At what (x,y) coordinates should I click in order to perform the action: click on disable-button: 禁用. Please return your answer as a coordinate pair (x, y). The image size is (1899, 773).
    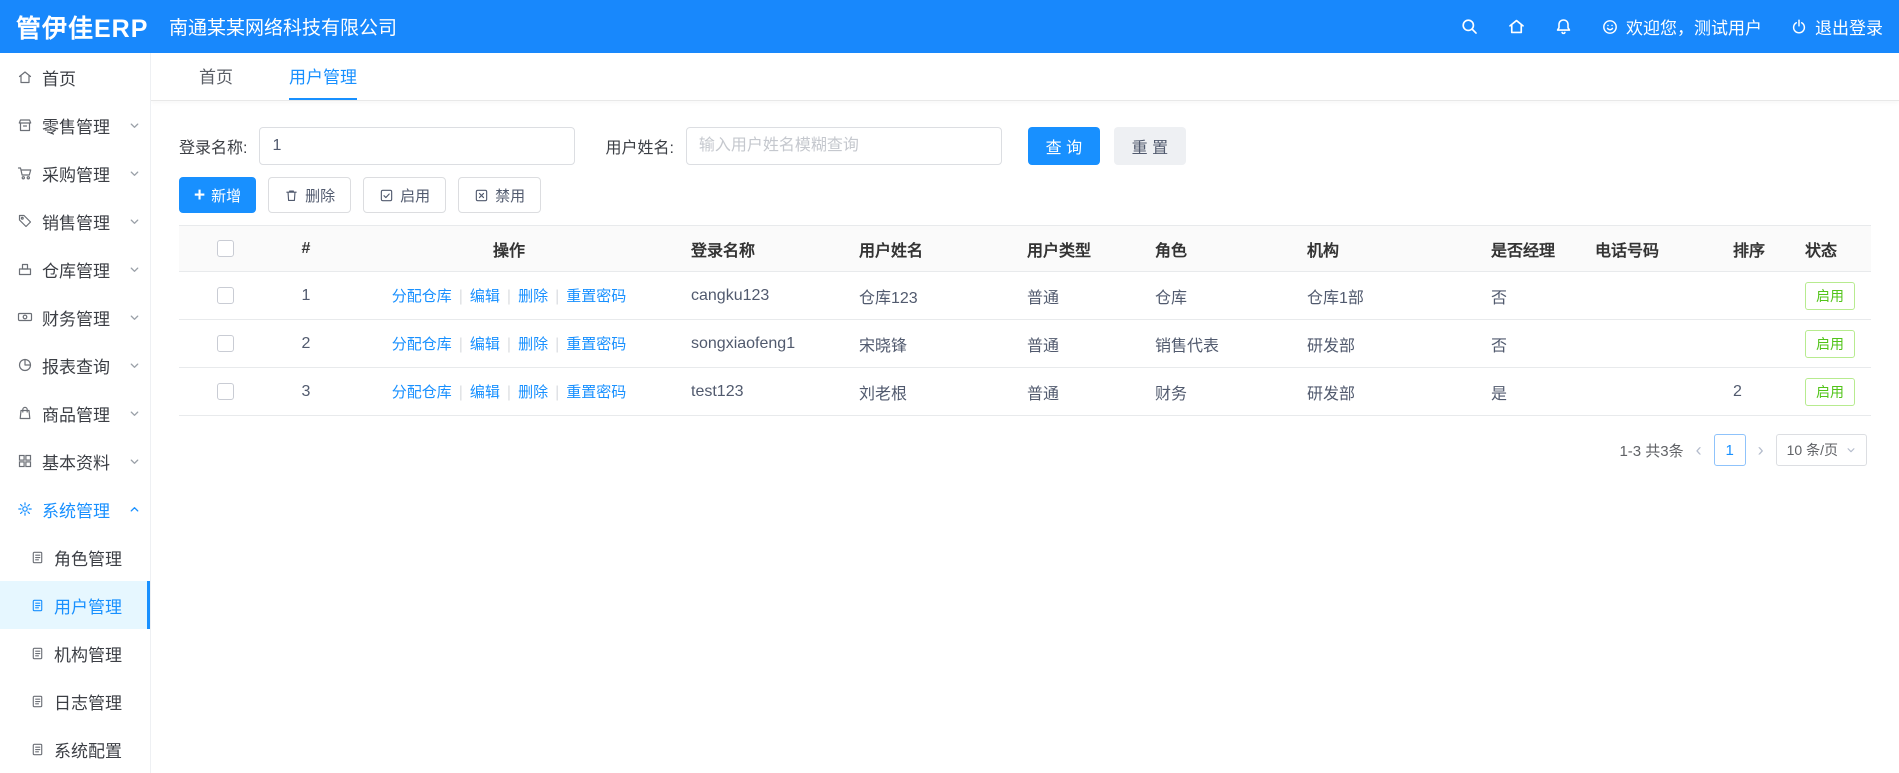
    Looking at the image, I should click on (500, 195).